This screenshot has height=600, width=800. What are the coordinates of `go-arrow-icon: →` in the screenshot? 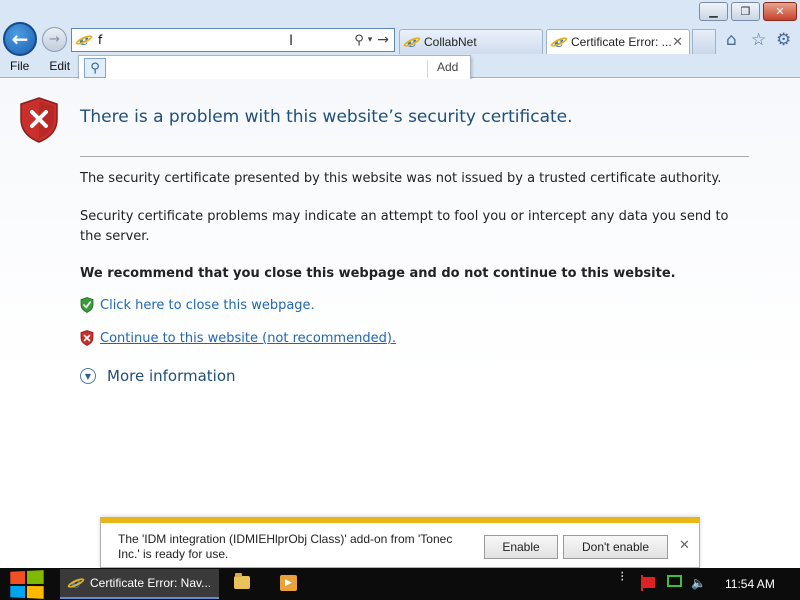 It's located at (383, 40).